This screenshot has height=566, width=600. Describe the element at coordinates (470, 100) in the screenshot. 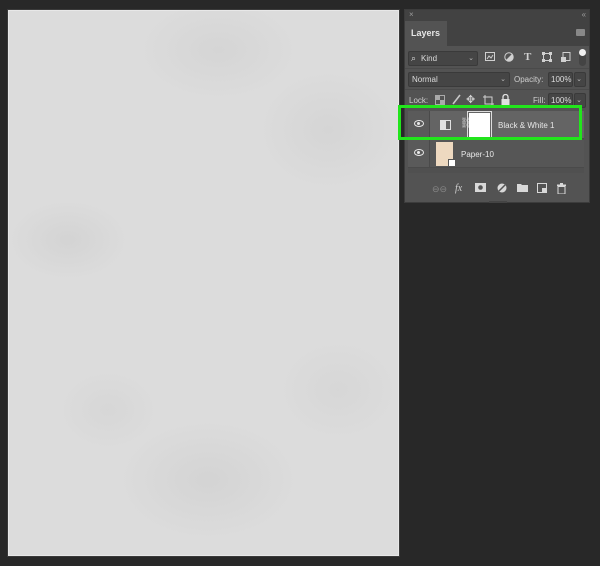

I see `lock-position-icon: ✥` at that location.